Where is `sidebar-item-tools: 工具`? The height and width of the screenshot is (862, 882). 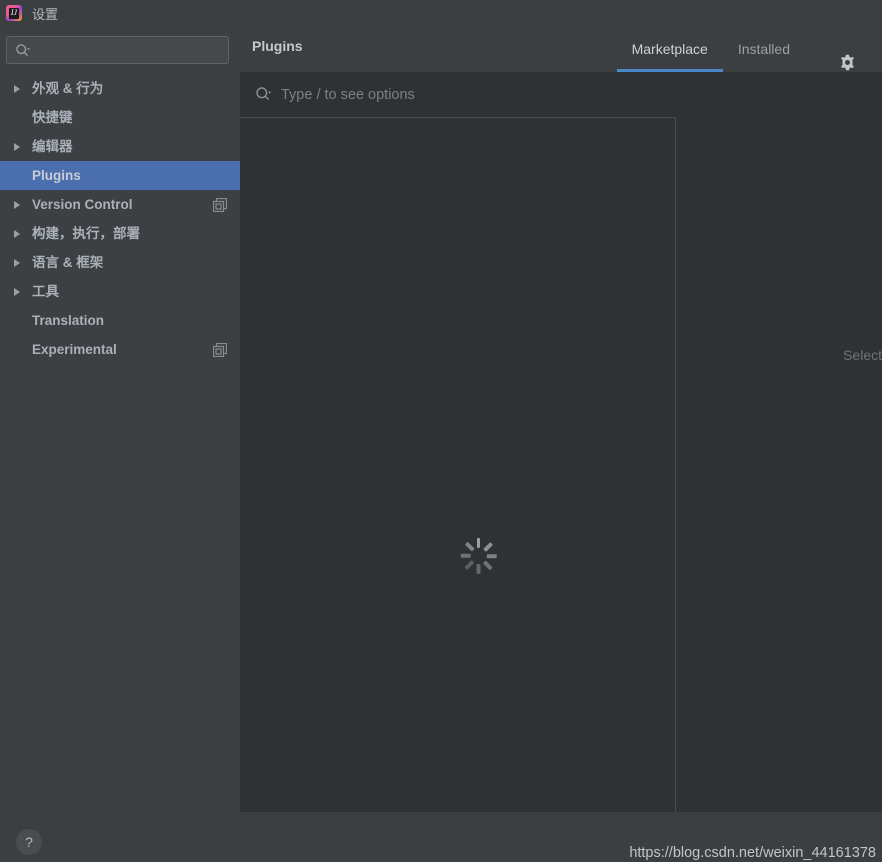 sidebar-item-tools: 工具 is located at coordinates (120, 291).